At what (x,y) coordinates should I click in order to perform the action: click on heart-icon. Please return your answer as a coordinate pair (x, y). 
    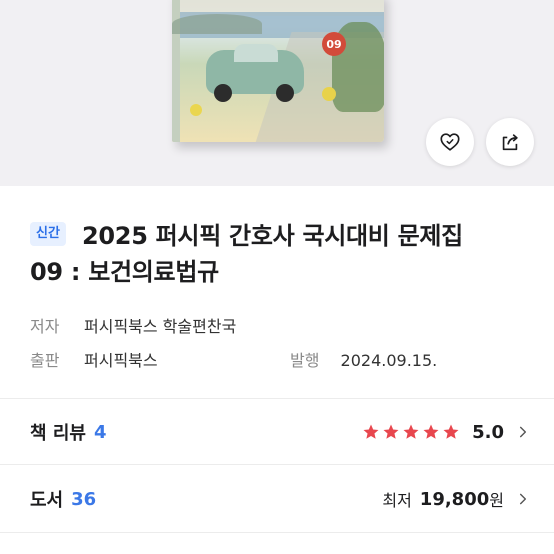
    Looking at the image, I should click on (450, 142).